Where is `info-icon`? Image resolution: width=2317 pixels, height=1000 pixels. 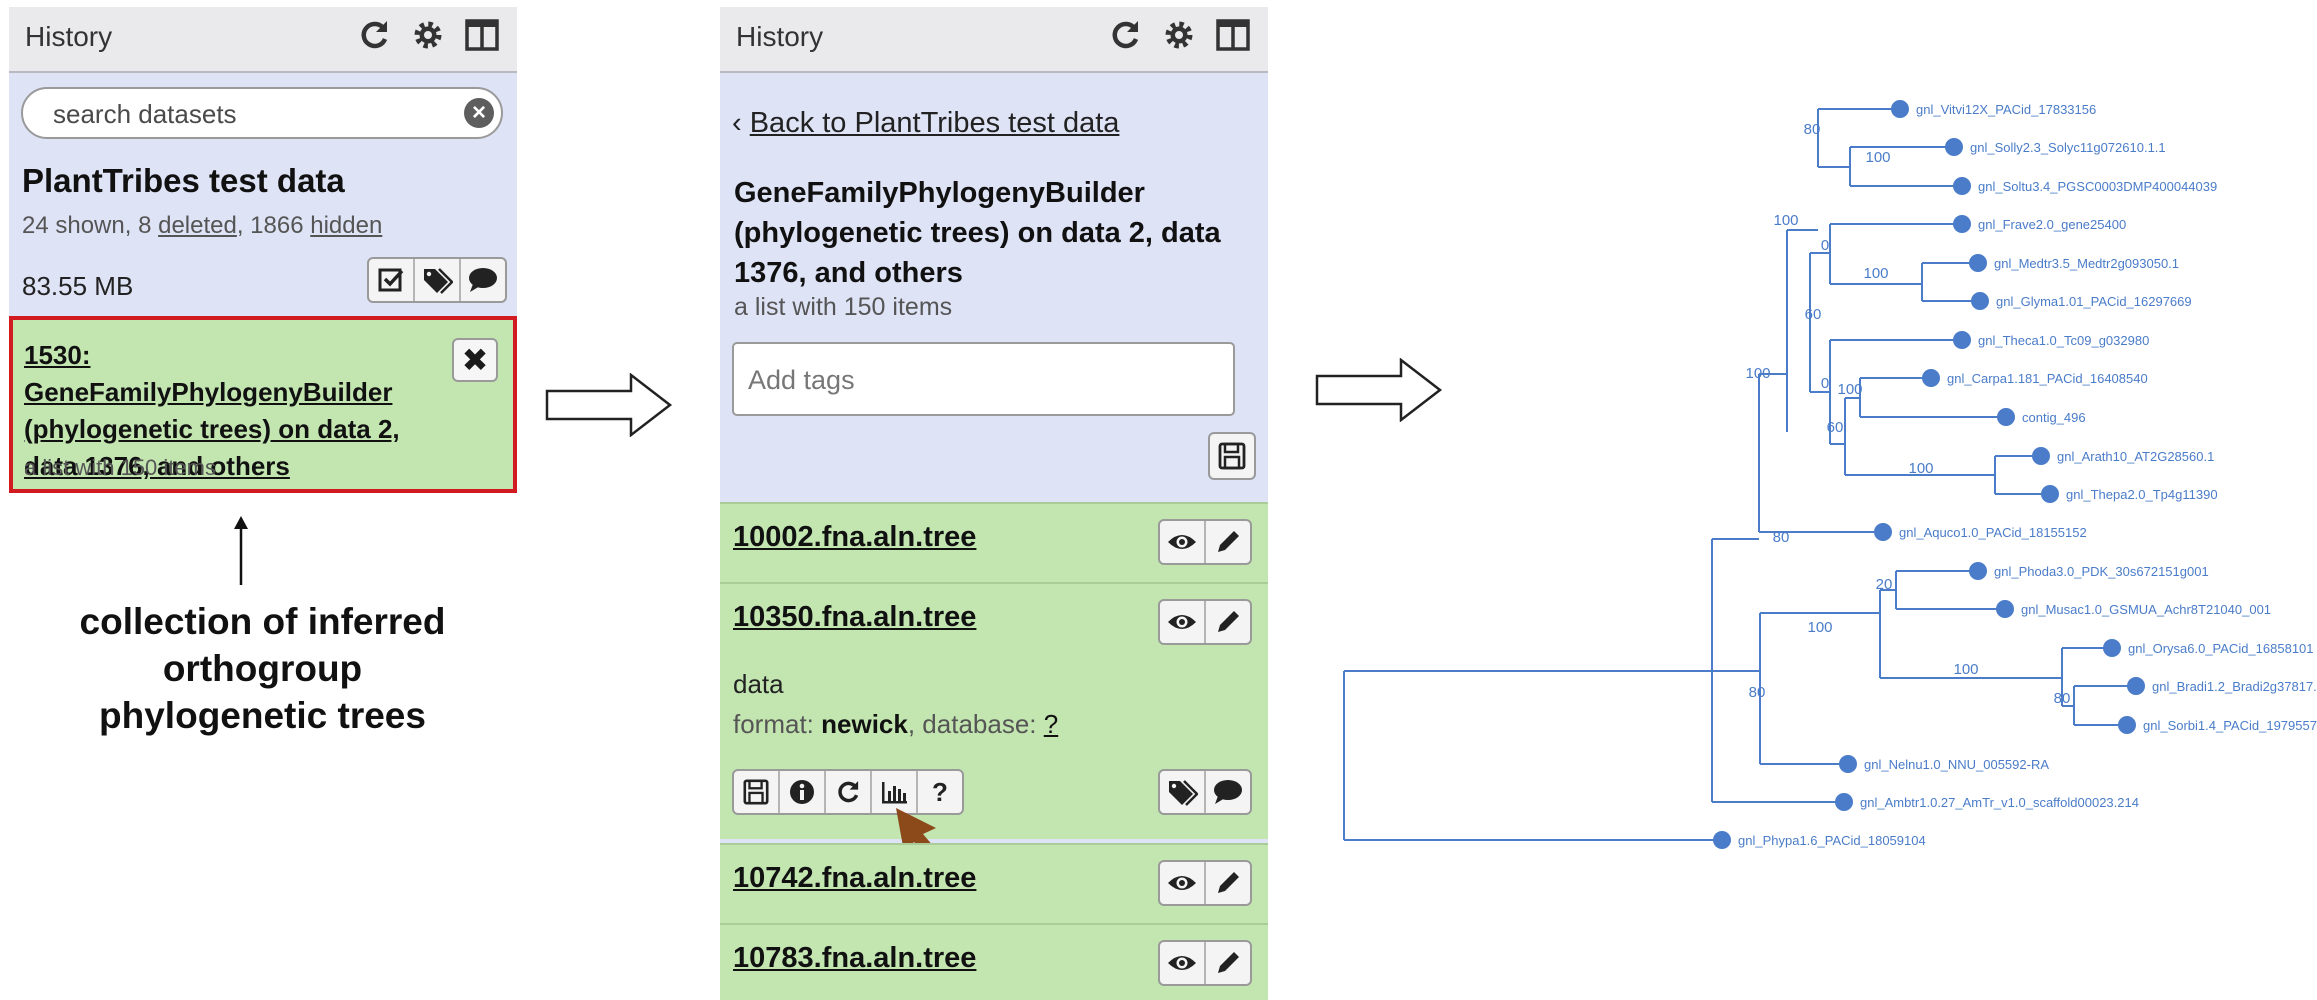 info-icon is located at coordinates (803, 792).